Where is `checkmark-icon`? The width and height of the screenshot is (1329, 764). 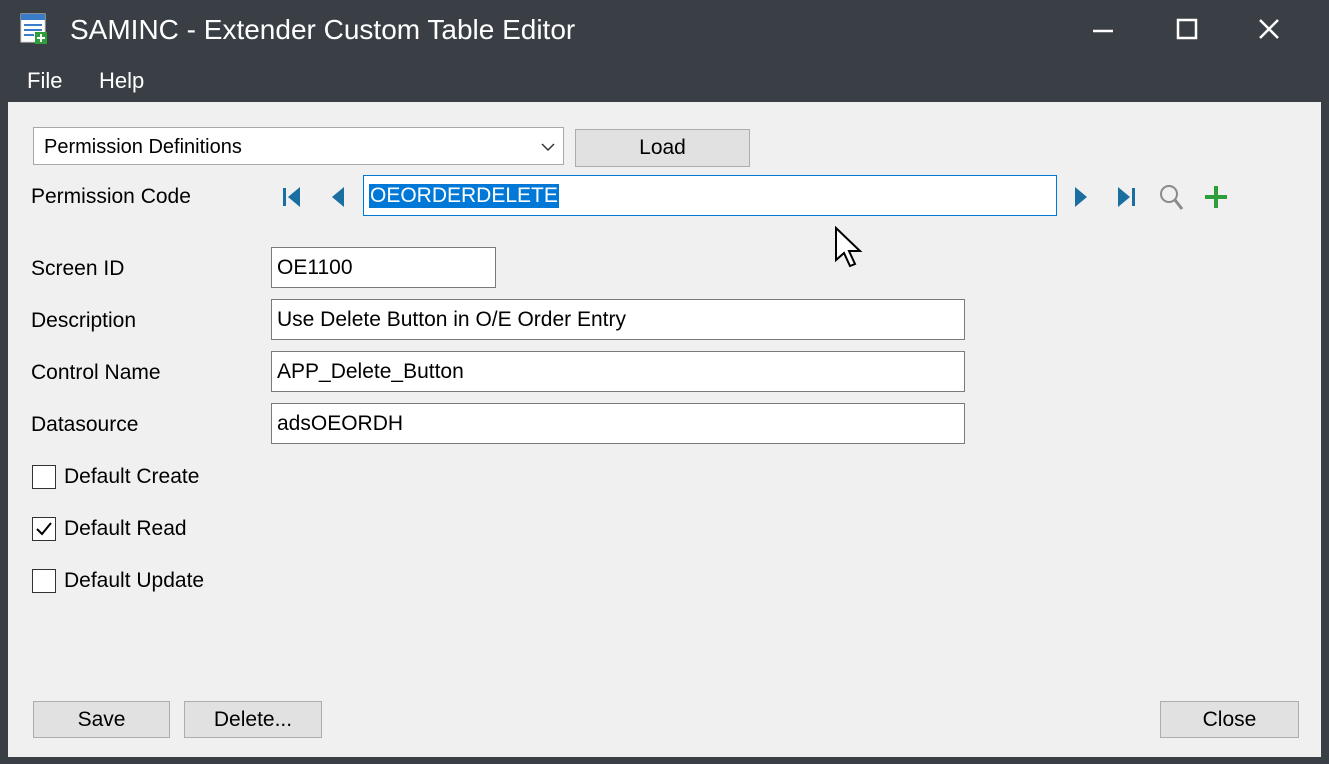
checkmark-icon is located at coordinates (44, 529).